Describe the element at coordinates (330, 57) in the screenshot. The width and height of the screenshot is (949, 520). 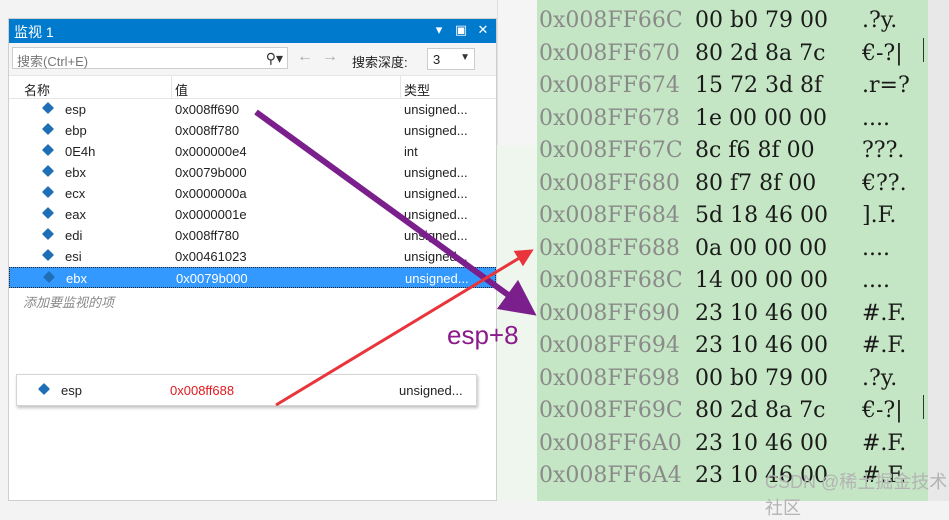
I see `arrow-right-icon: →` at that location.